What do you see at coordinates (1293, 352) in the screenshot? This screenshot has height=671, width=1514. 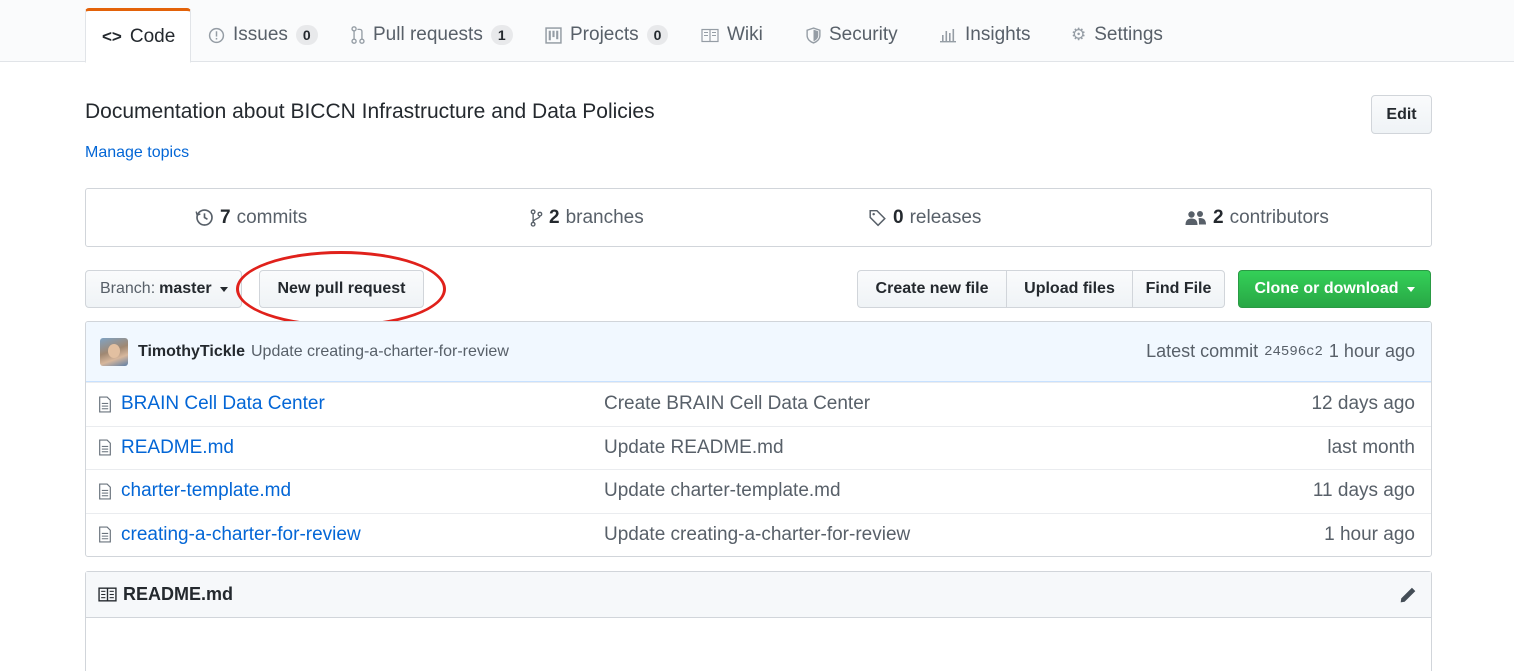 I see `commit-sha-link: 24596c2` at bounding box center [1293, 352].